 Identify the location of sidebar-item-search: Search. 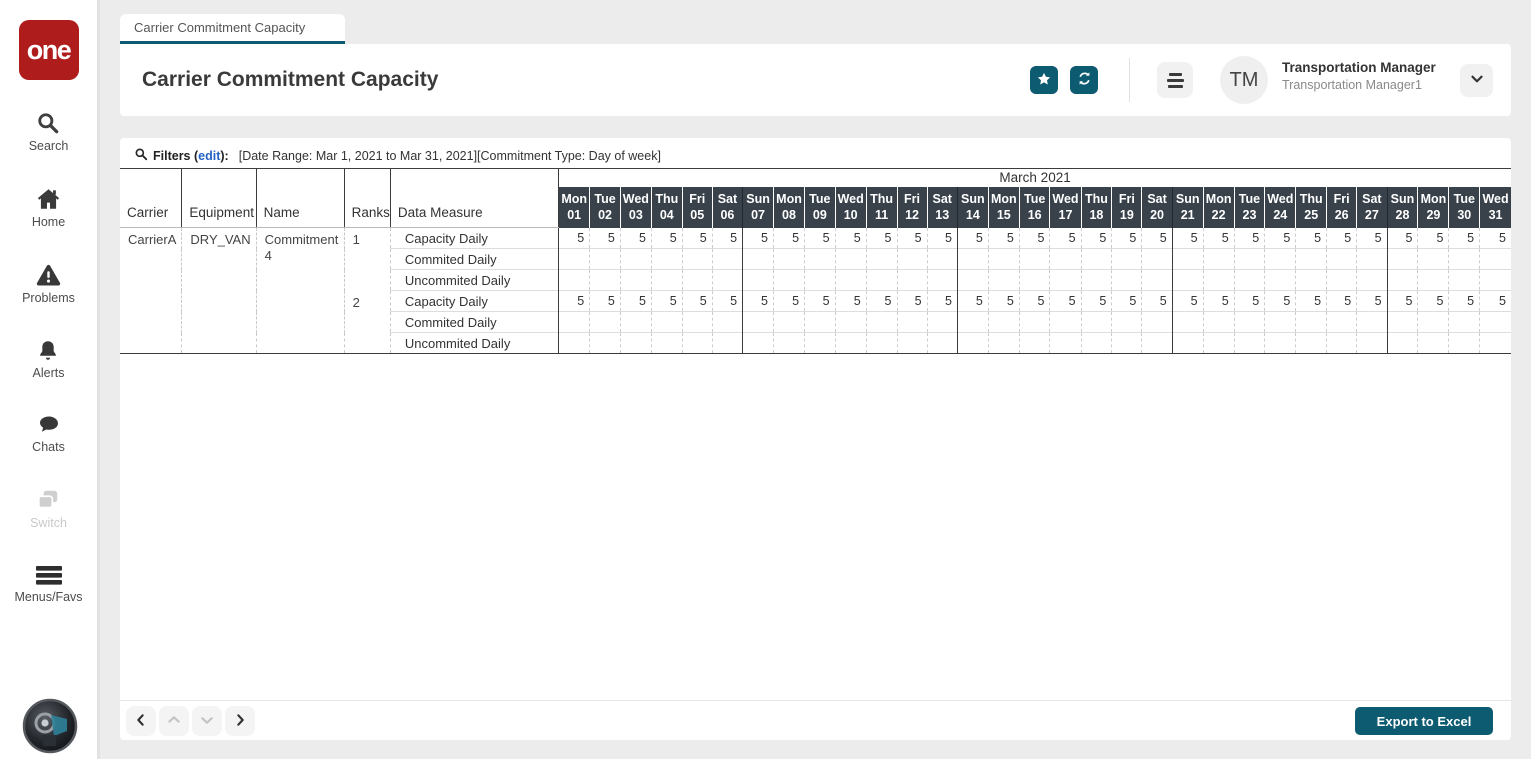
(48, 131).